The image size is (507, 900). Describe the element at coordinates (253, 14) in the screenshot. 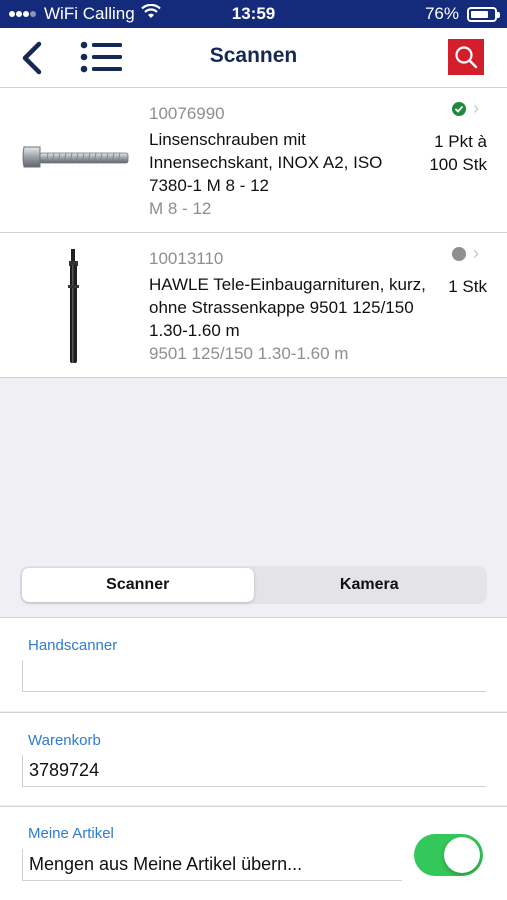

I see `status-bar: WiFi Calling 13:59 76%` at that location.